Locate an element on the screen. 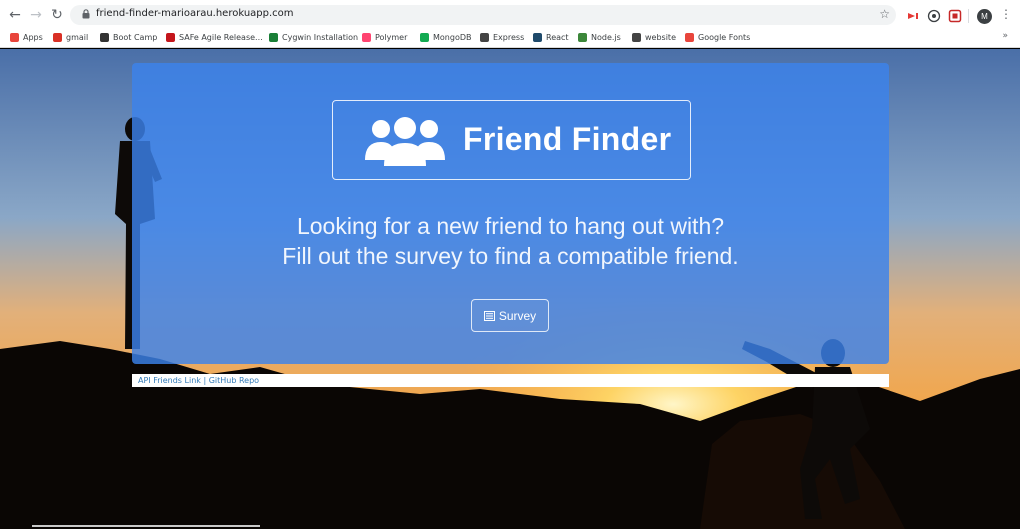  bookmark-label: gmail is located at coordinates (77, 37).